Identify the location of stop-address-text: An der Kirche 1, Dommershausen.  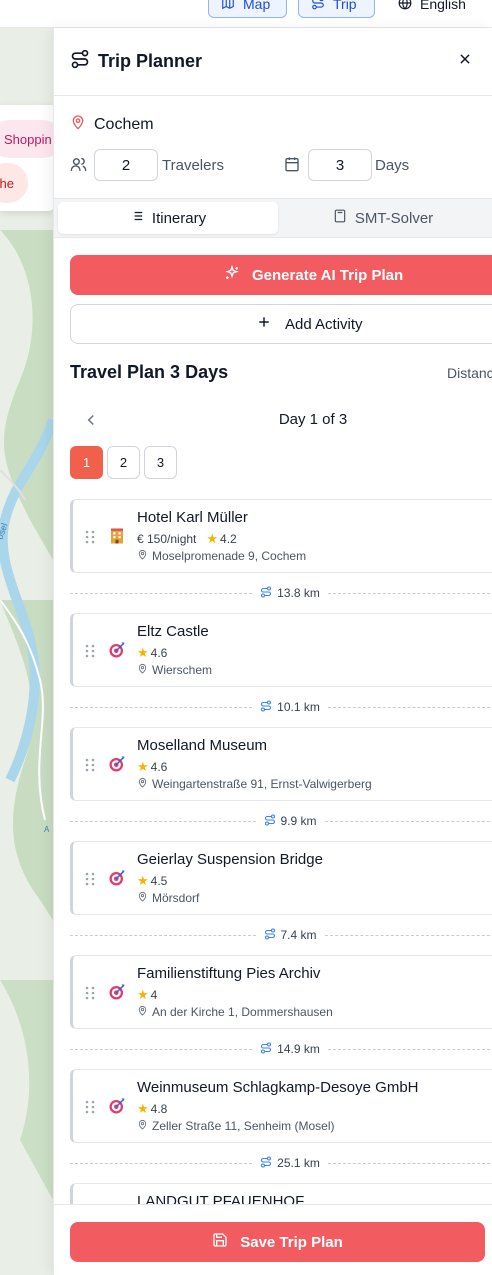
(242, 1012).